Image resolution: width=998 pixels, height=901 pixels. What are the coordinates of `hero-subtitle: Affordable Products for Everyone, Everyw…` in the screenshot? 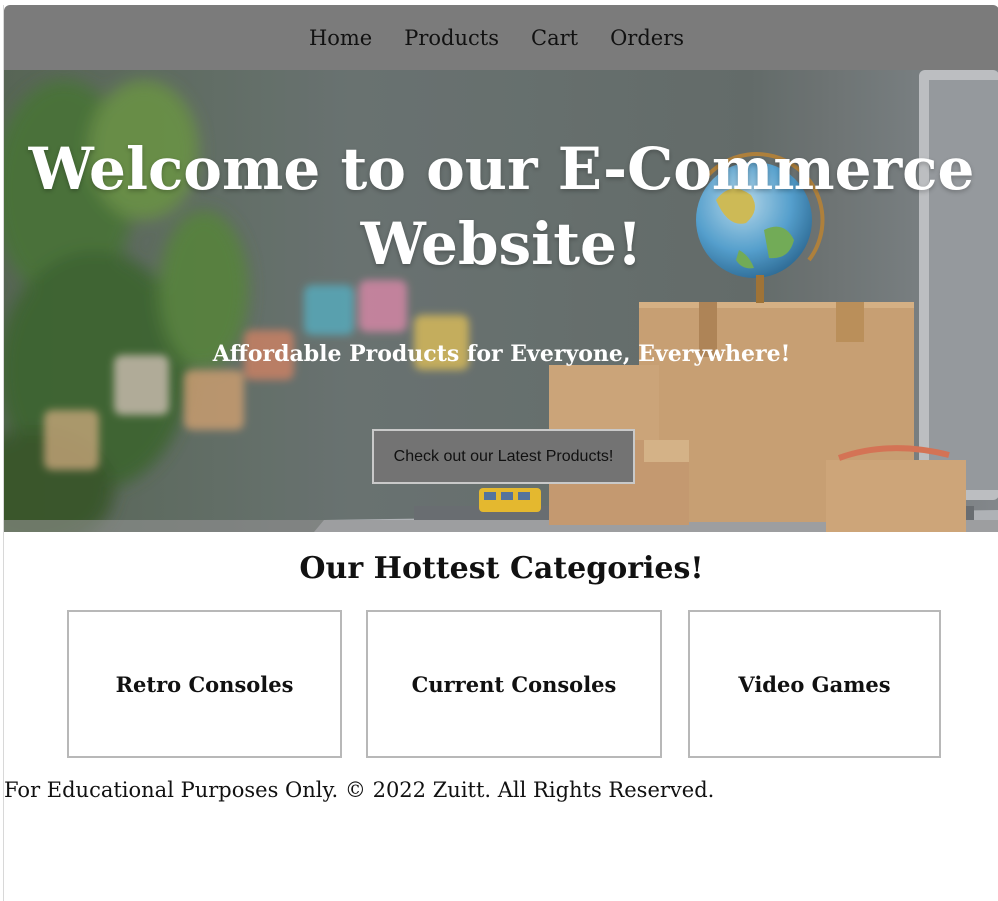 It's located at (501, 354).